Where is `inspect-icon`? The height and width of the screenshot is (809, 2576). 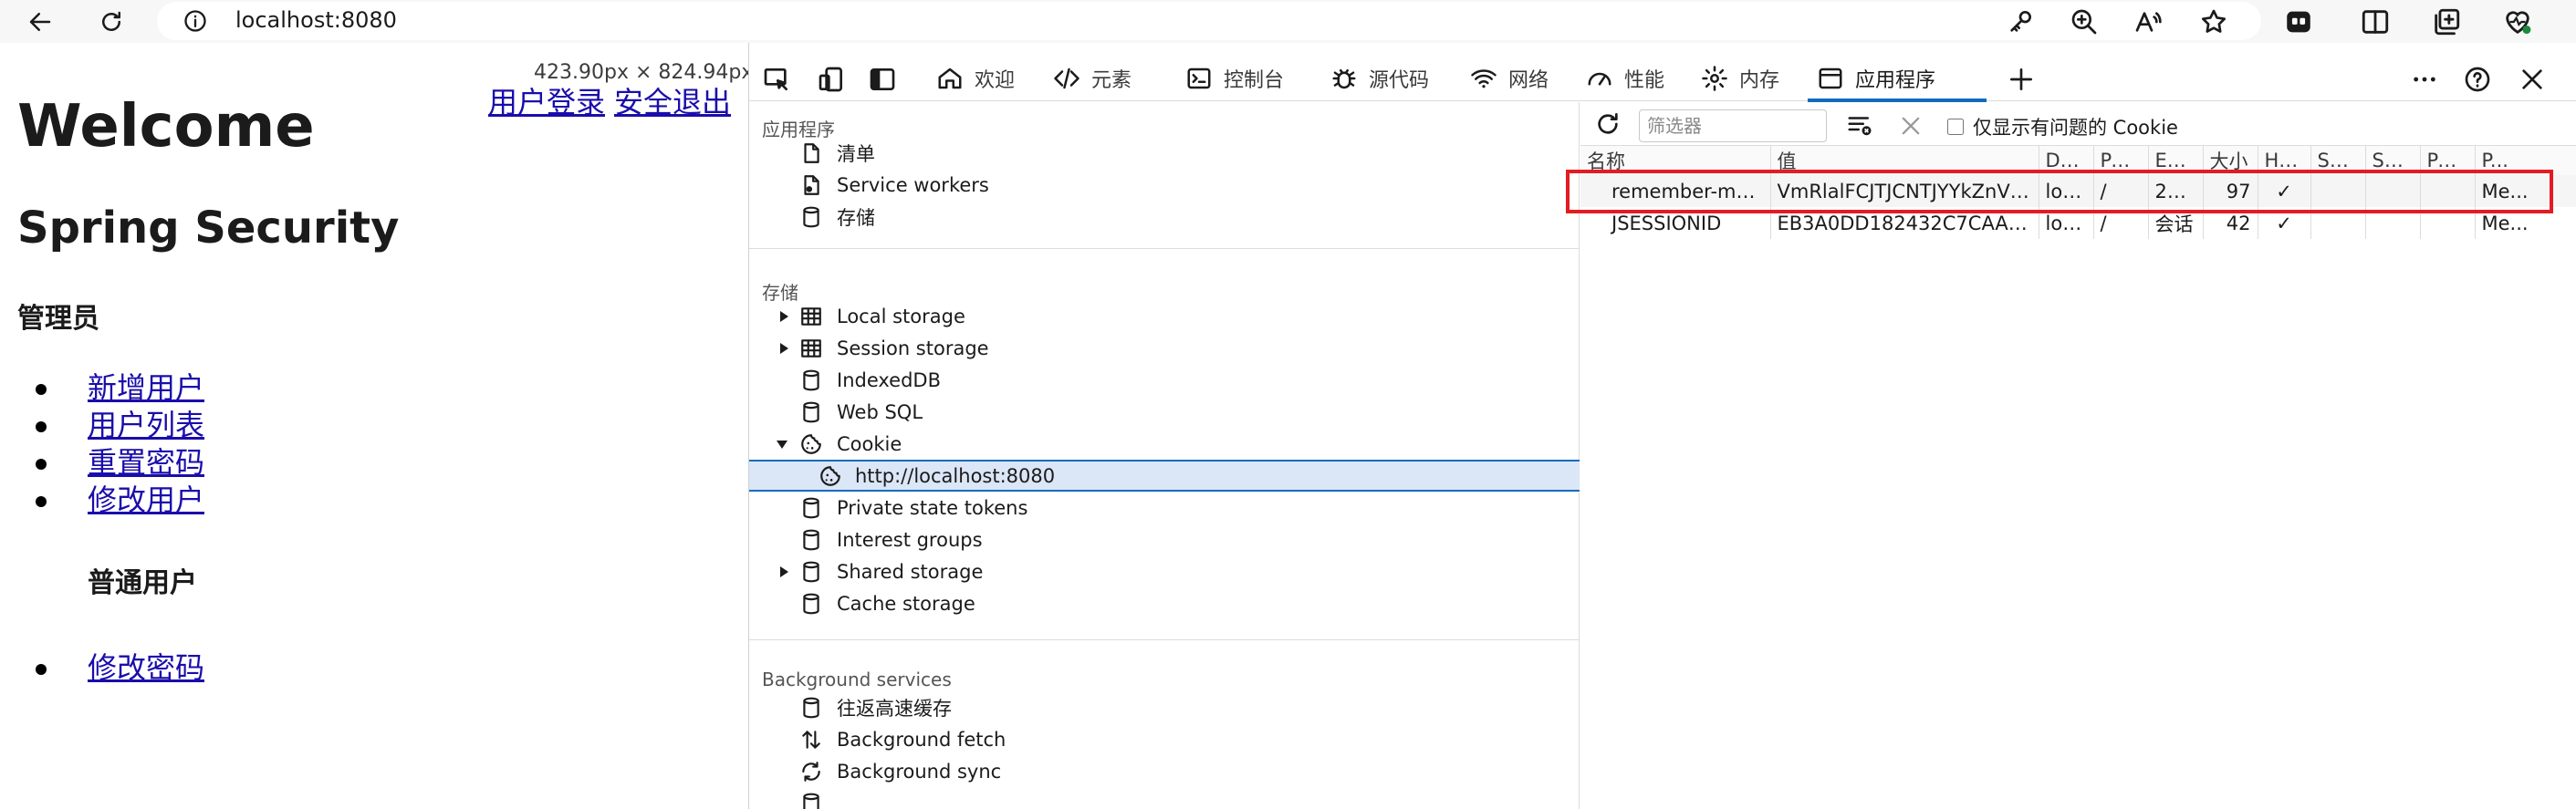
inspect-icon is located at coordinates (776, 79).